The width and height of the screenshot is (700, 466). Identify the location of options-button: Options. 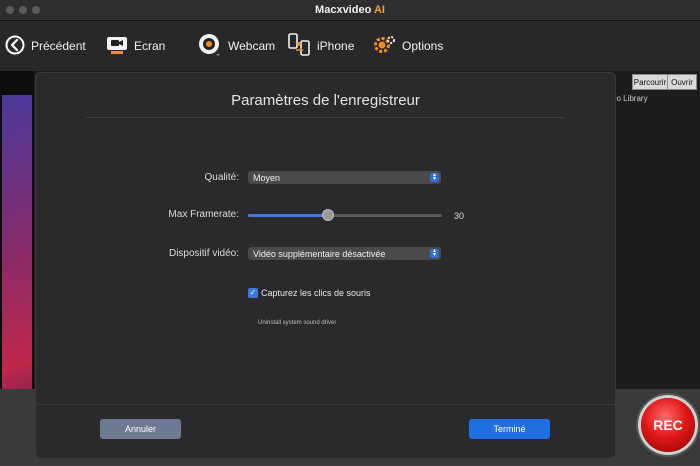
(407, 46).